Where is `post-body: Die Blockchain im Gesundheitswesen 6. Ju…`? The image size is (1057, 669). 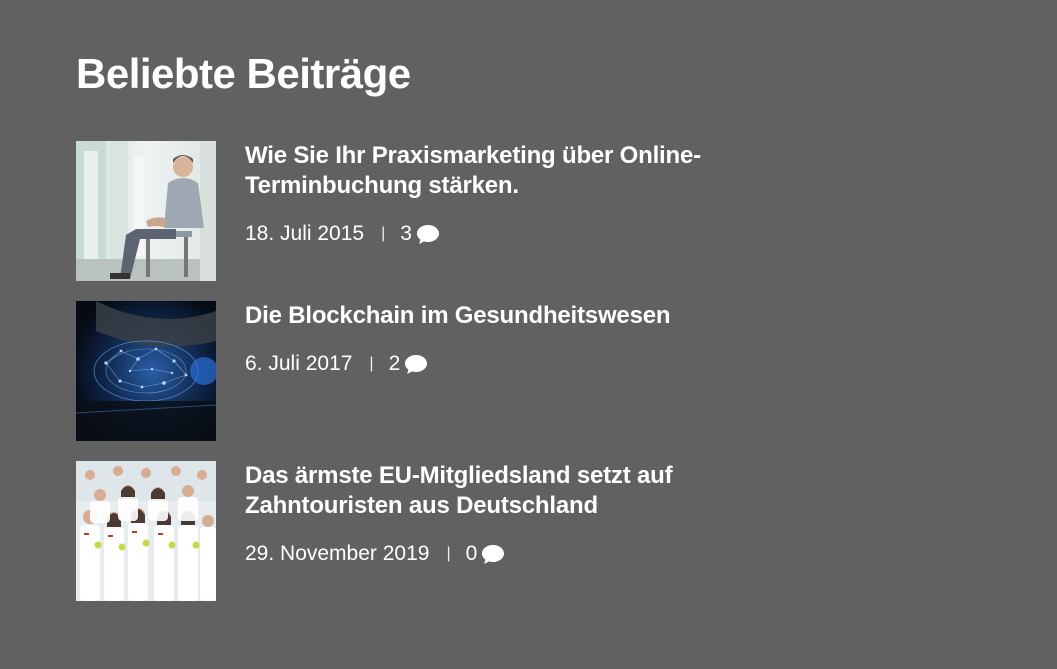
post-body: Die Blockchain im Gesundheitswesen 6. Ju… is located at coordinates (515, 339).